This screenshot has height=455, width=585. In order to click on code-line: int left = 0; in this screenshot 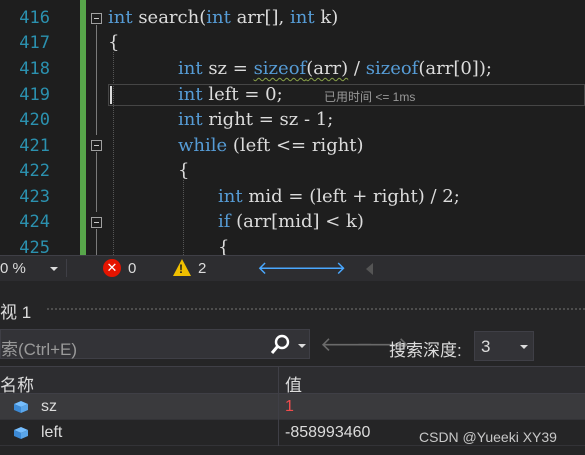, I will do `click(230, 95)`.